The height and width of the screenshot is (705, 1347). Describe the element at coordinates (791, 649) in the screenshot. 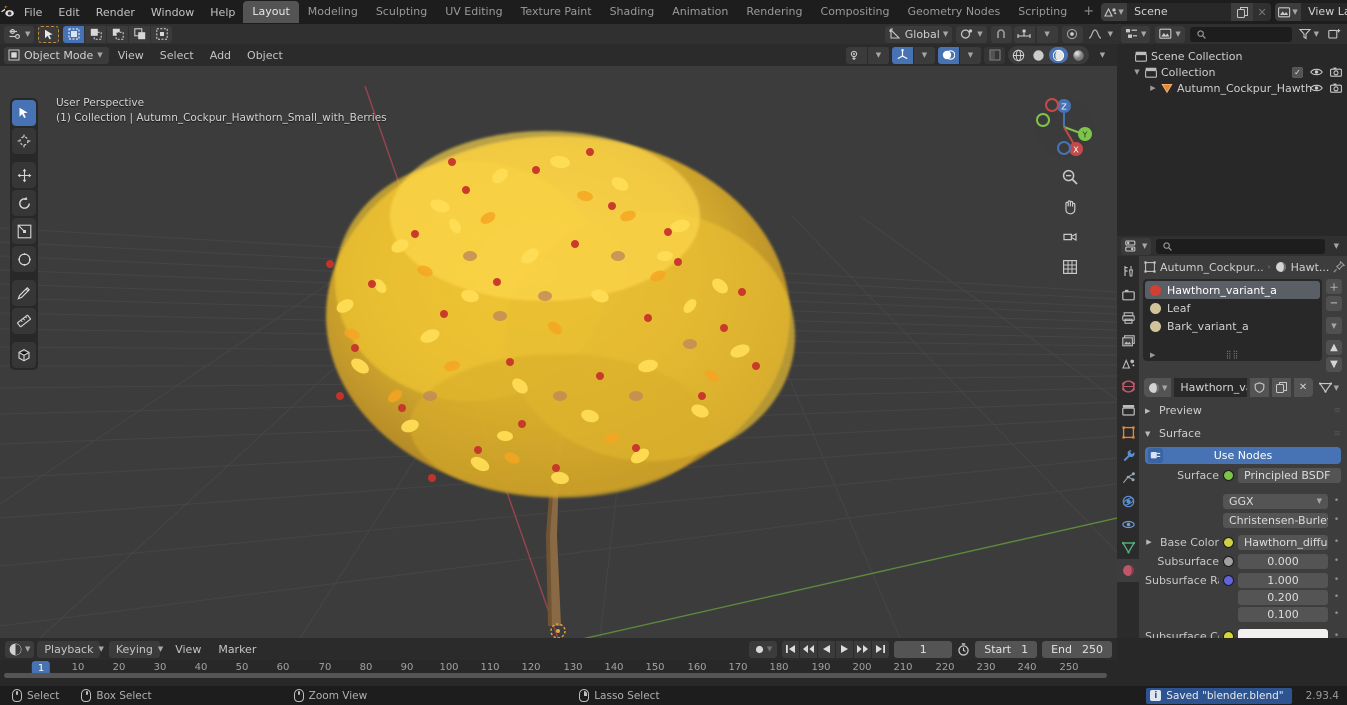

I see `jump-start-icon` at that location.